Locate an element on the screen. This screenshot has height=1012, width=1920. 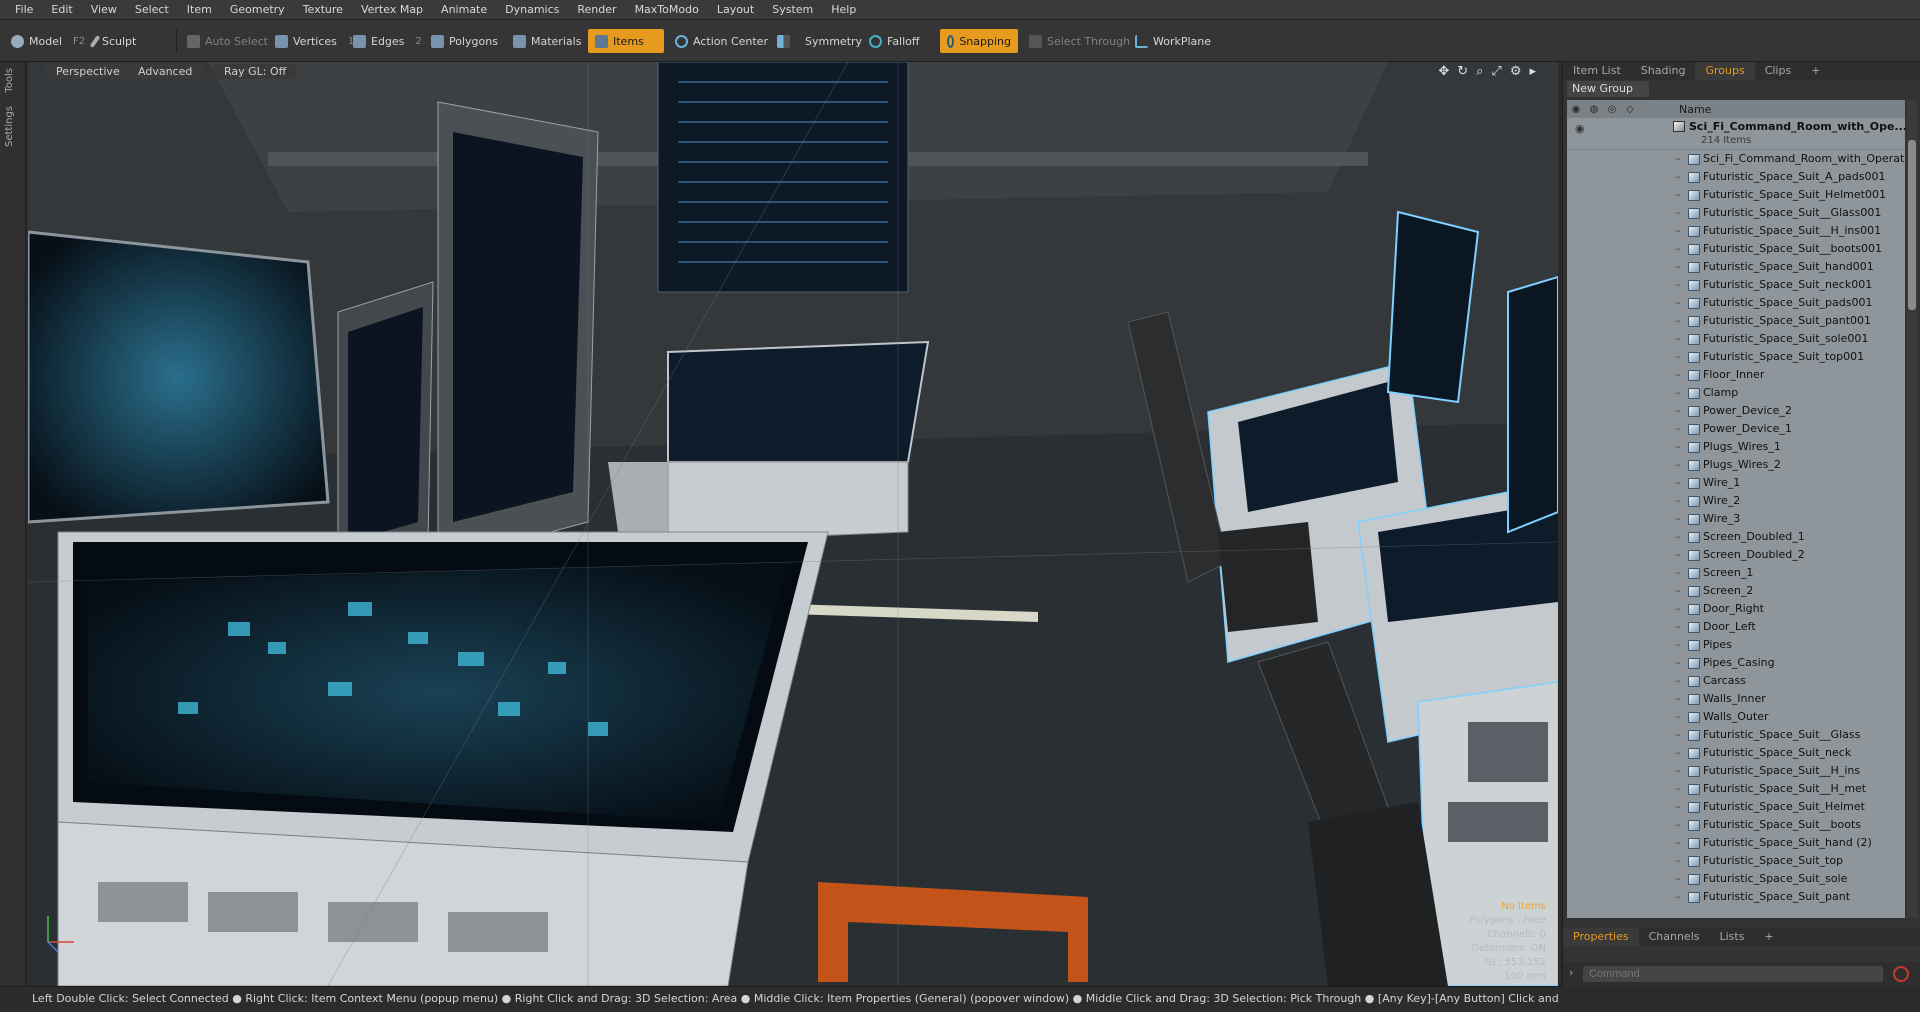
list-item: – Pipes is located at coordinates (1736, 645).